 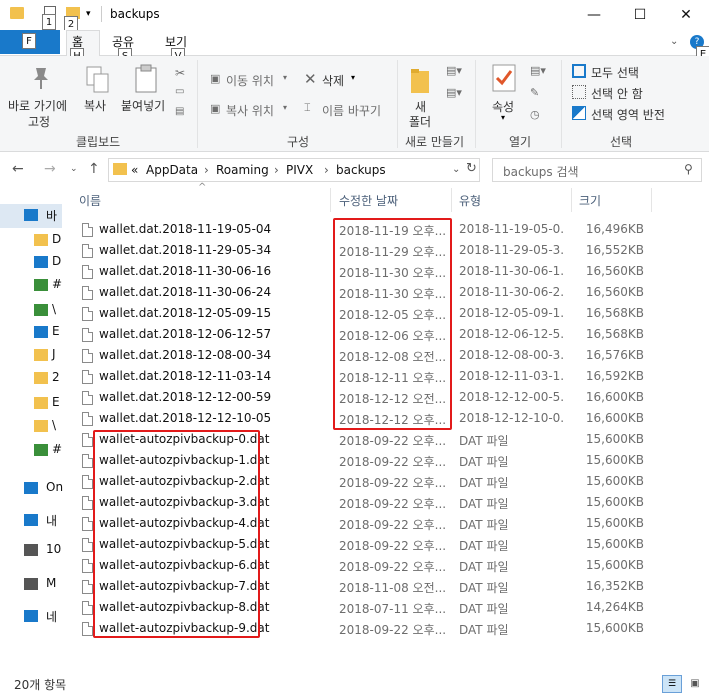 I want to click on minimize-button: —, so click(x=594, y=15).